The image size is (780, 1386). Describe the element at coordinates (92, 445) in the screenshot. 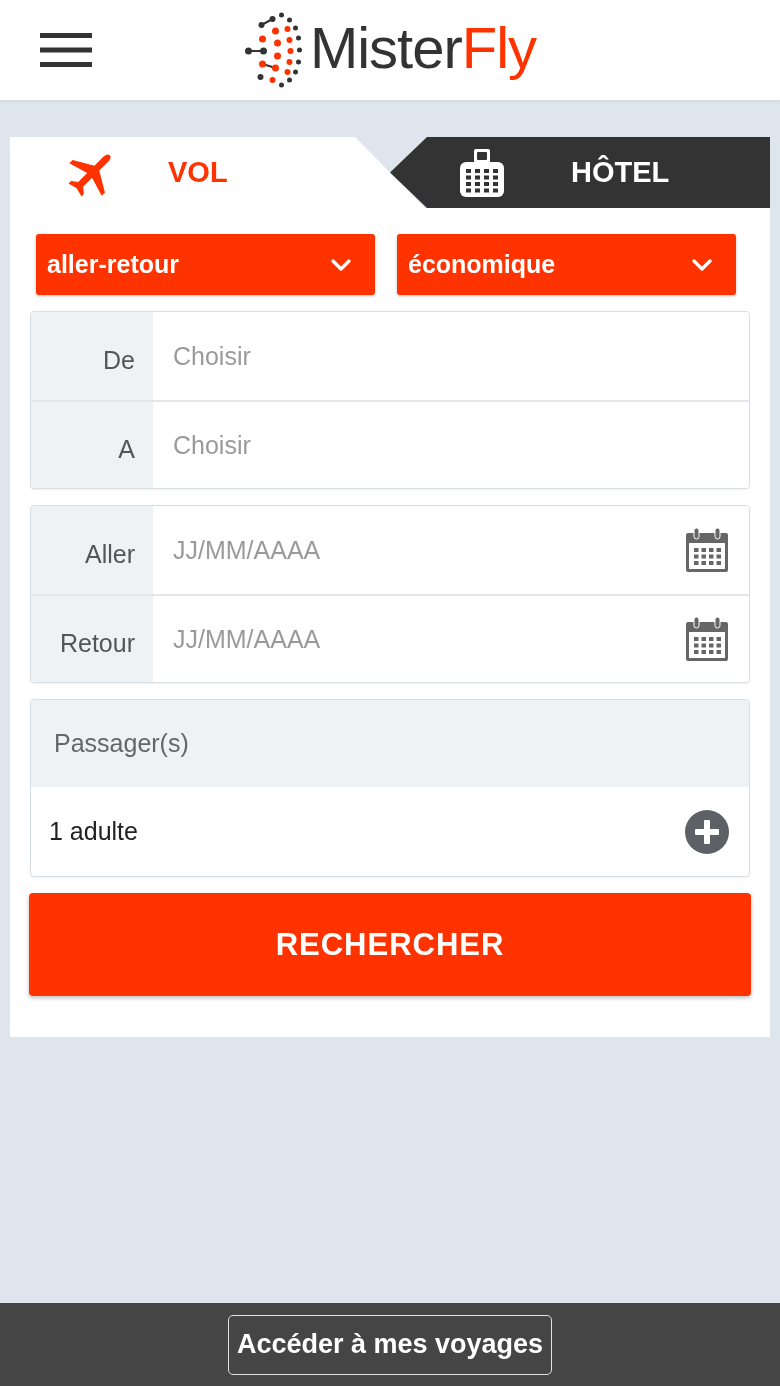

I see `field-label: A` at that location.